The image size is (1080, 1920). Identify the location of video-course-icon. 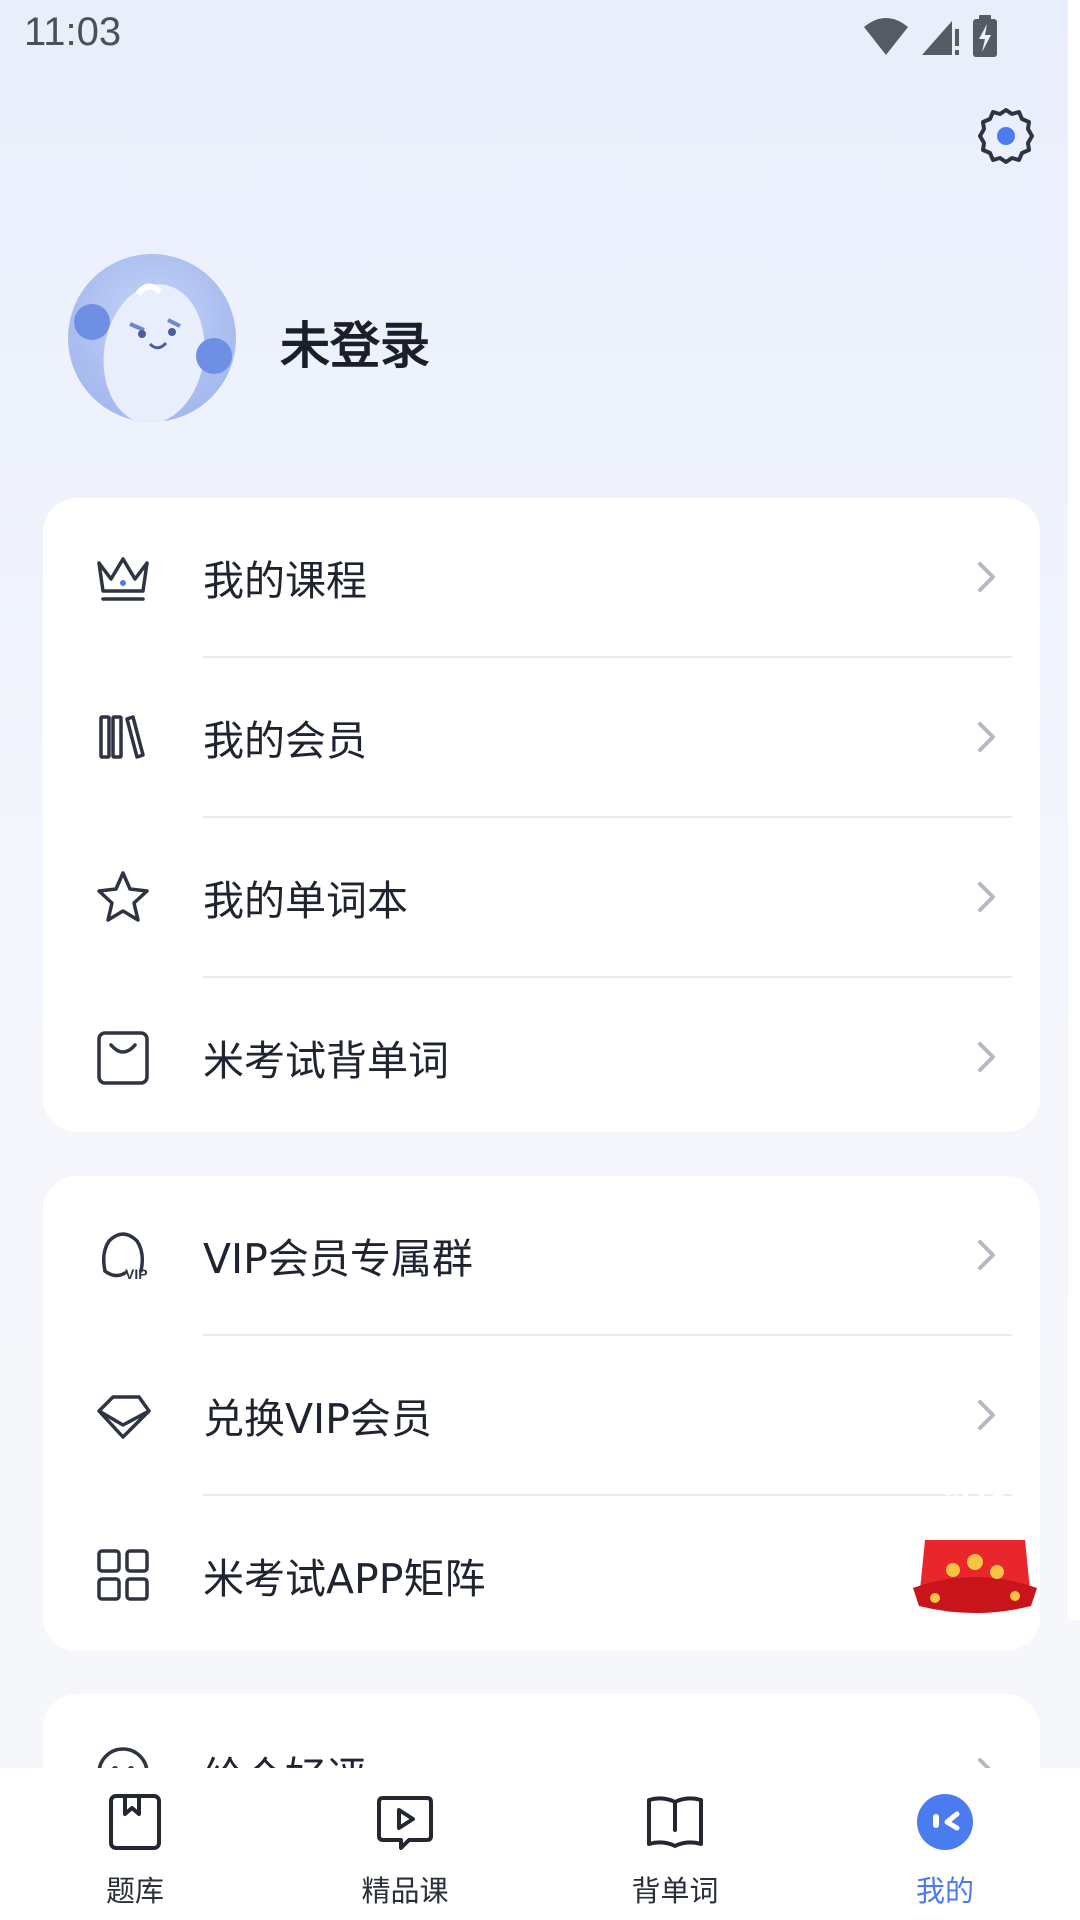
(405, 1823).